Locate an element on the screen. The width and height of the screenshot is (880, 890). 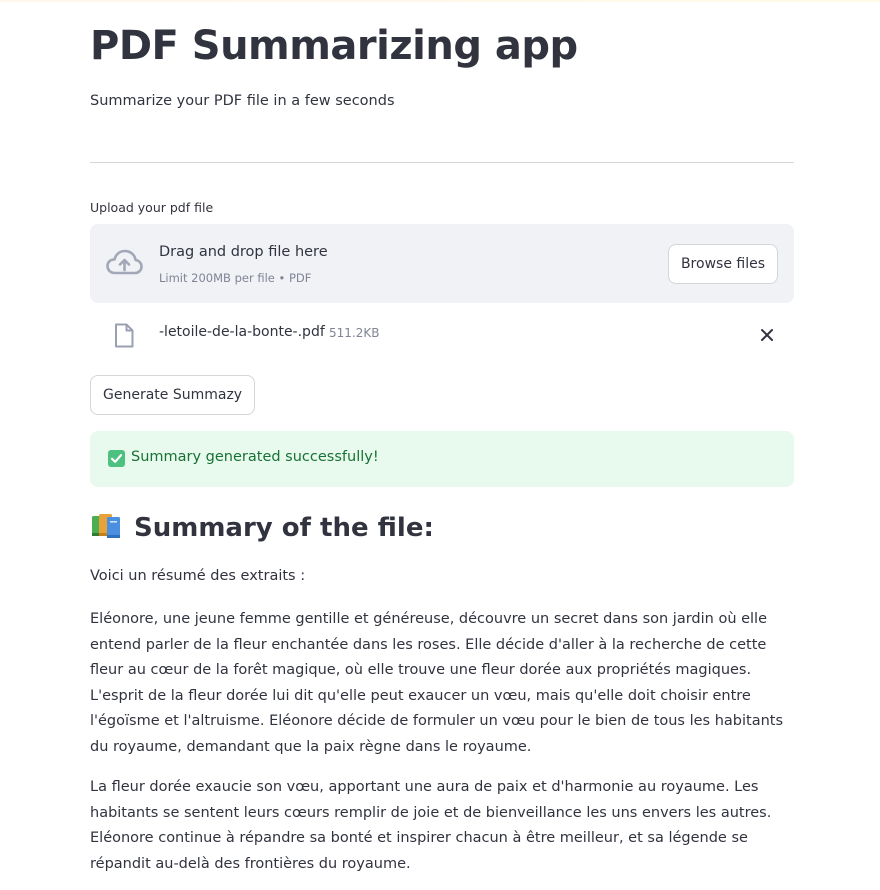
file-icon is located at coordinates (124, 335).